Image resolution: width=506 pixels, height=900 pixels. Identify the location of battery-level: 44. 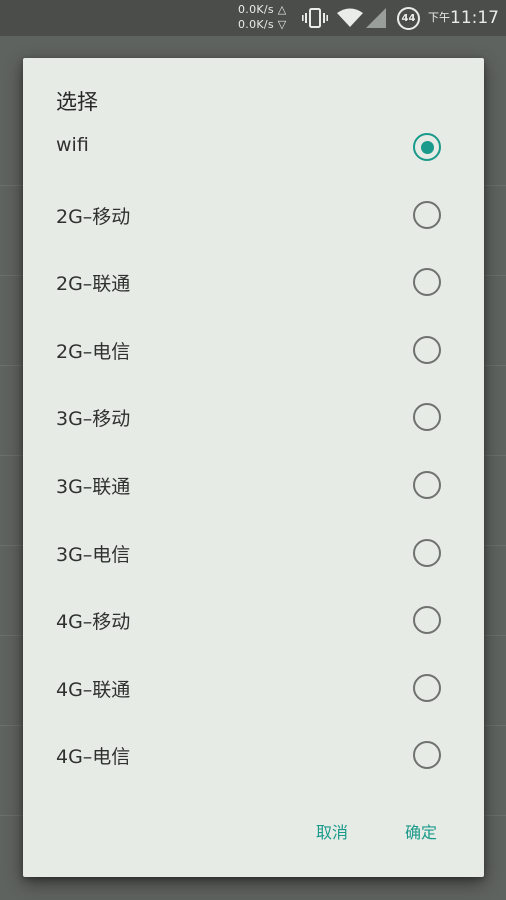
(408, 18).